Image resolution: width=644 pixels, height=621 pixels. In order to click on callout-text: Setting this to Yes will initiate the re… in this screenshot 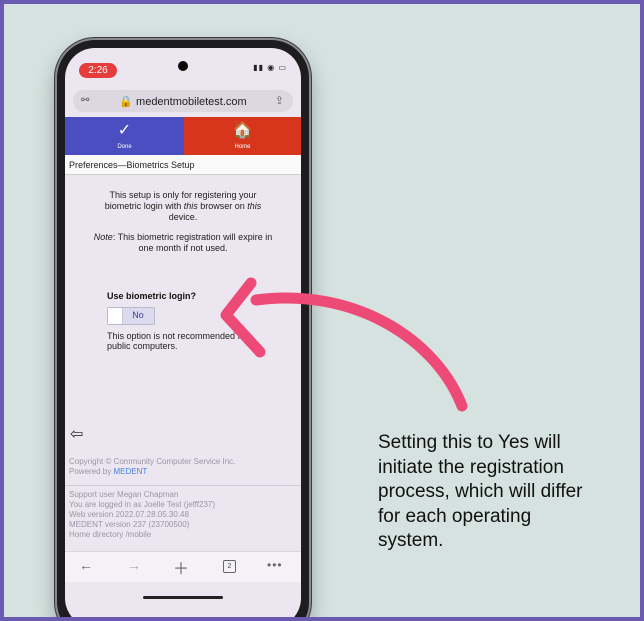, I will do `click(480, 491)`.